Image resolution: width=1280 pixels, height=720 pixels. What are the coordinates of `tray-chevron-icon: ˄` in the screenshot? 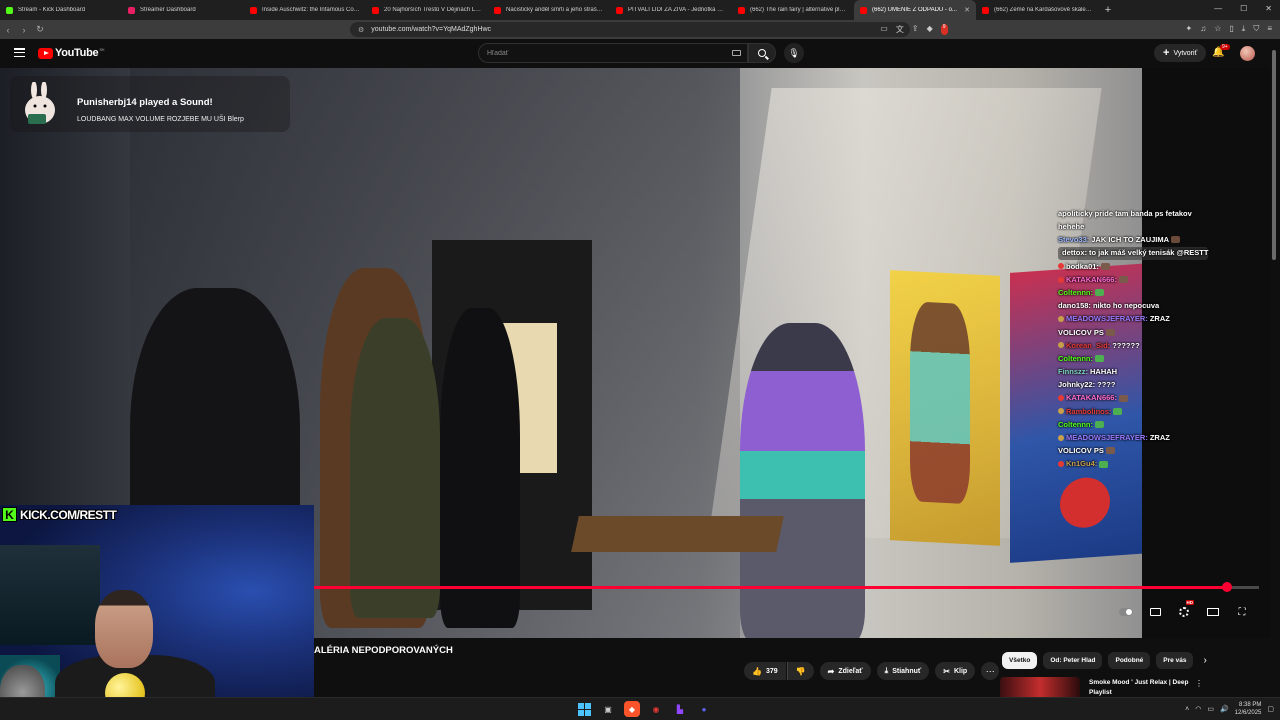 It's located at (1187, 709).